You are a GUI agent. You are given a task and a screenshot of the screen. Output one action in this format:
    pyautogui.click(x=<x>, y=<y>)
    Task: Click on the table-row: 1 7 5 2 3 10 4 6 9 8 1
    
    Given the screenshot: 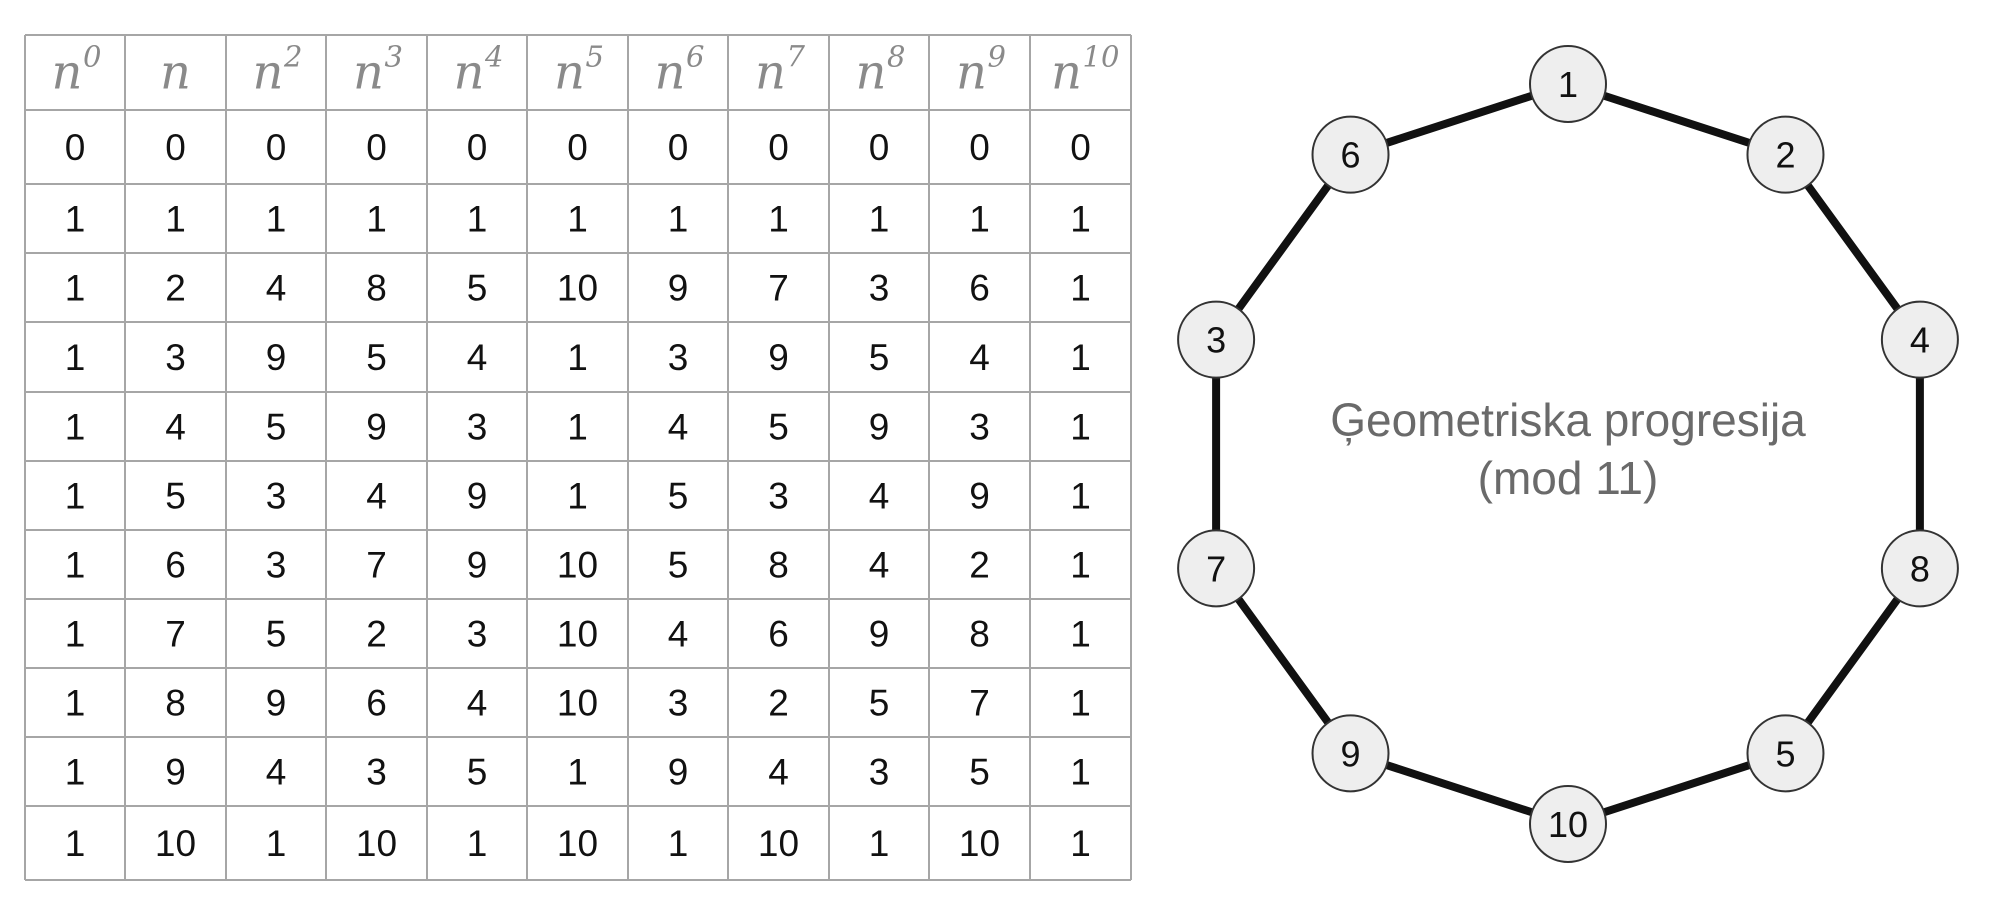 What is the action you would take?
    pyautogui.click(x=578, y=634)
    